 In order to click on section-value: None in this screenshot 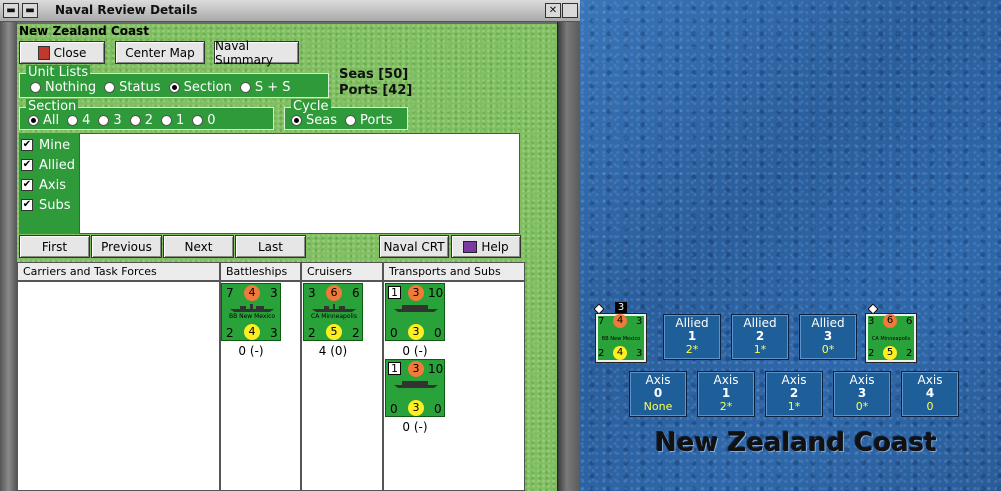, I will do `click(658, 406)`.